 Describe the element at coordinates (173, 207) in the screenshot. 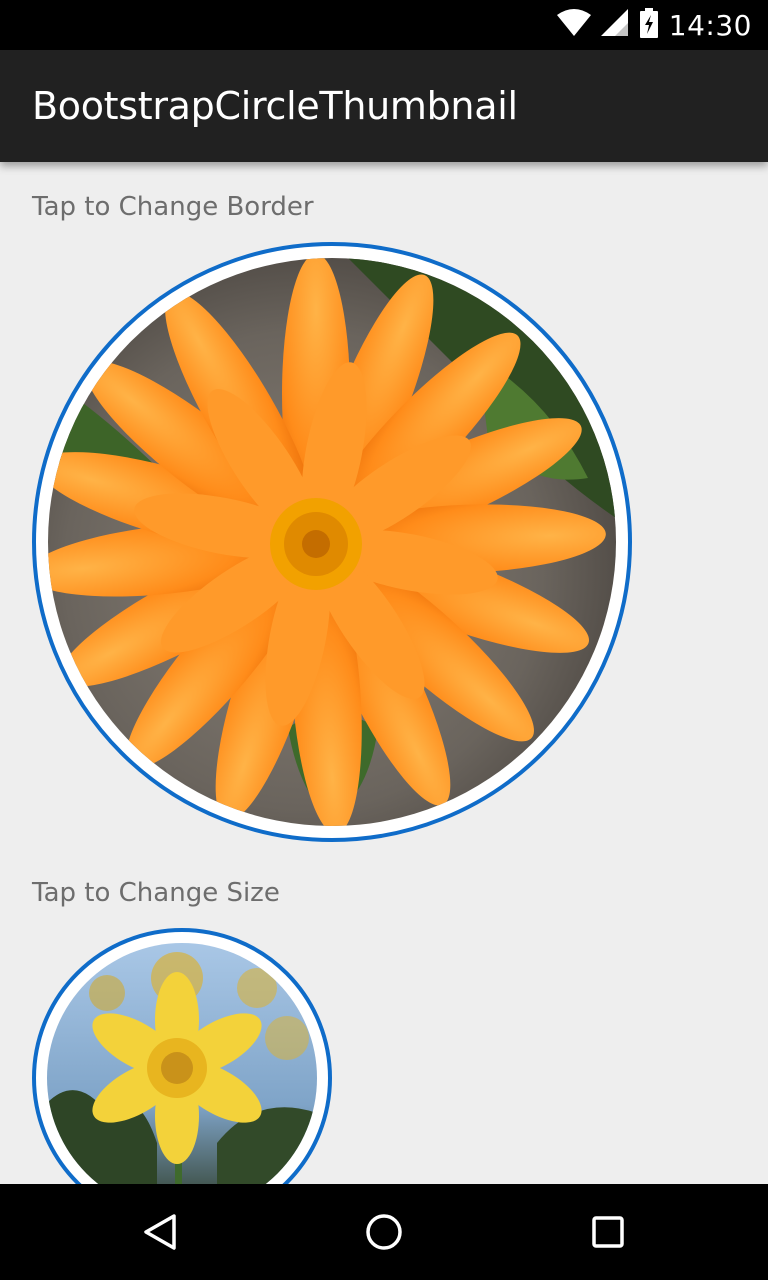

I see `border-section-label: Tap to Change Border` at that location.